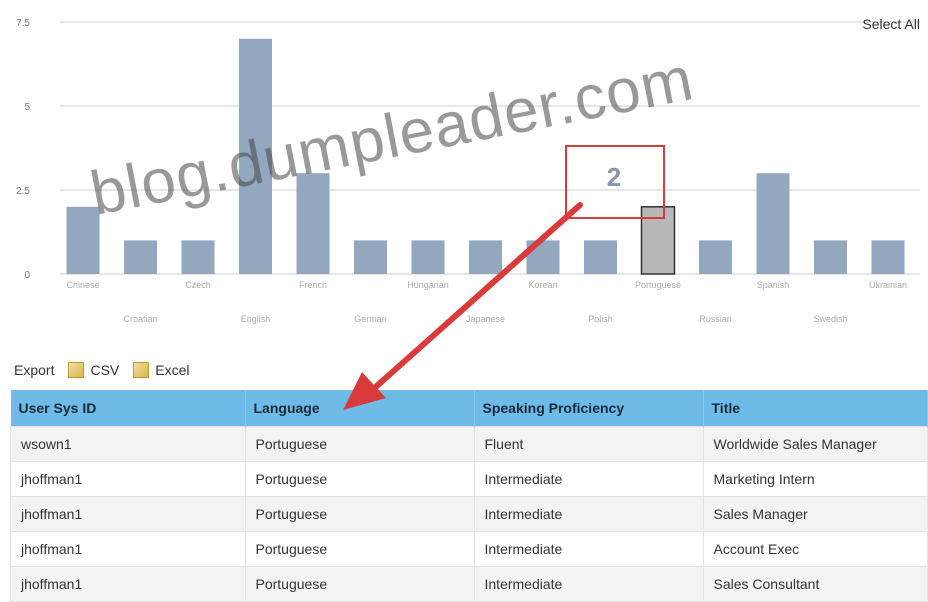  I want to click on x-tick-label: Polish, so click(600, 319).